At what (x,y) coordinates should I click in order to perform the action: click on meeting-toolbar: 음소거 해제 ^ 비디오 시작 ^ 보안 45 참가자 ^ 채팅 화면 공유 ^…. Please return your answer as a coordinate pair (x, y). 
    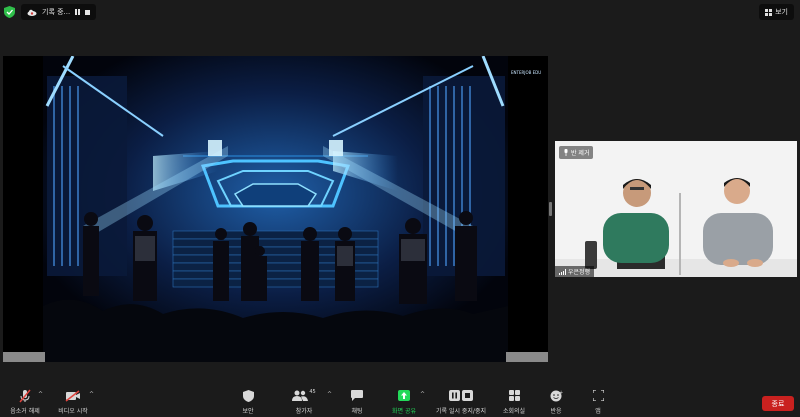
    Looking at the image, I should click on (400, 402).